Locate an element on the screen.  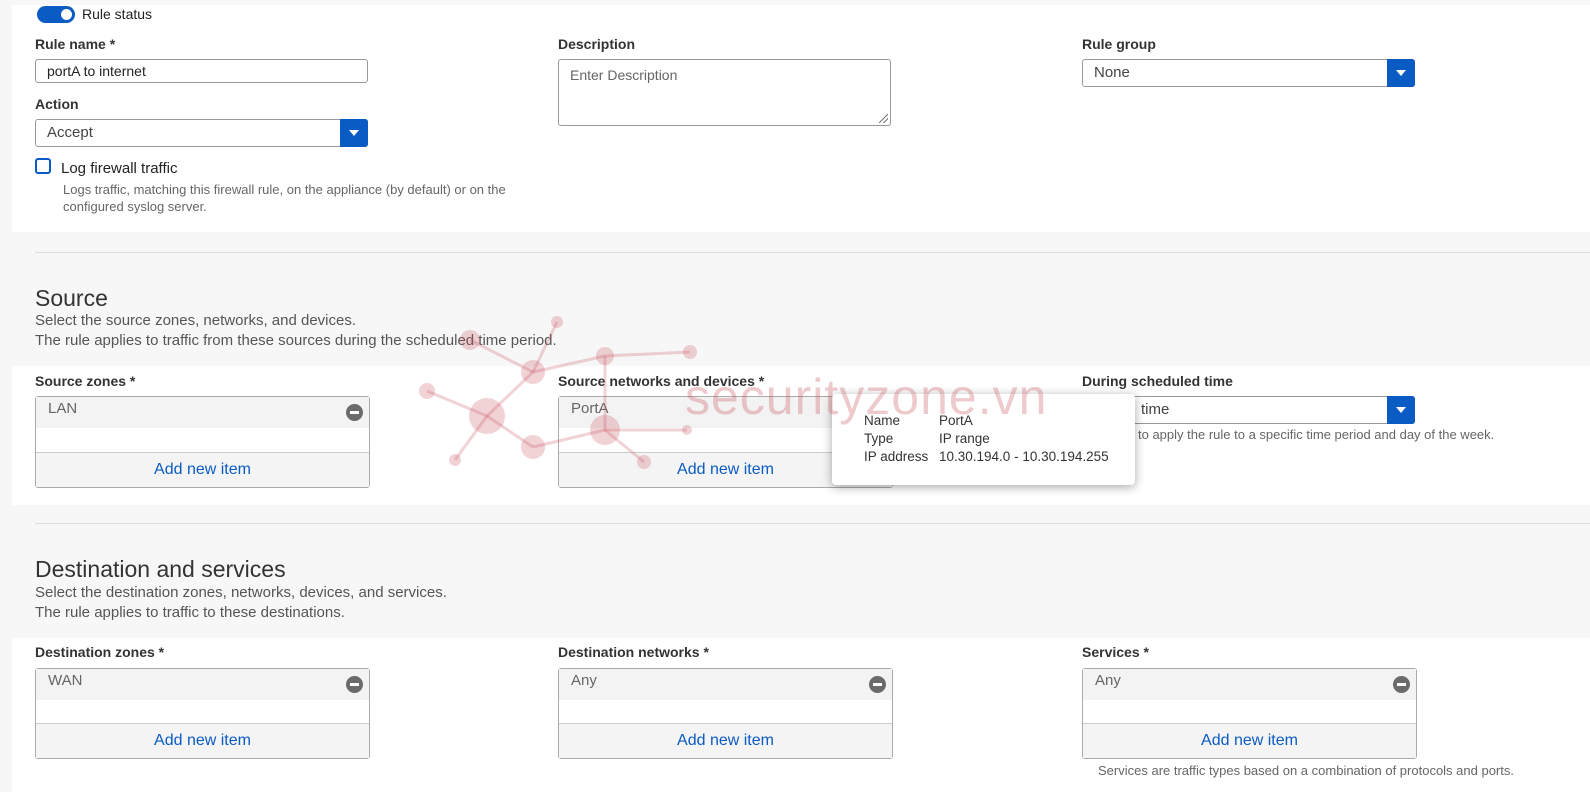
action-label: Action is located at coordinates (57, 104).